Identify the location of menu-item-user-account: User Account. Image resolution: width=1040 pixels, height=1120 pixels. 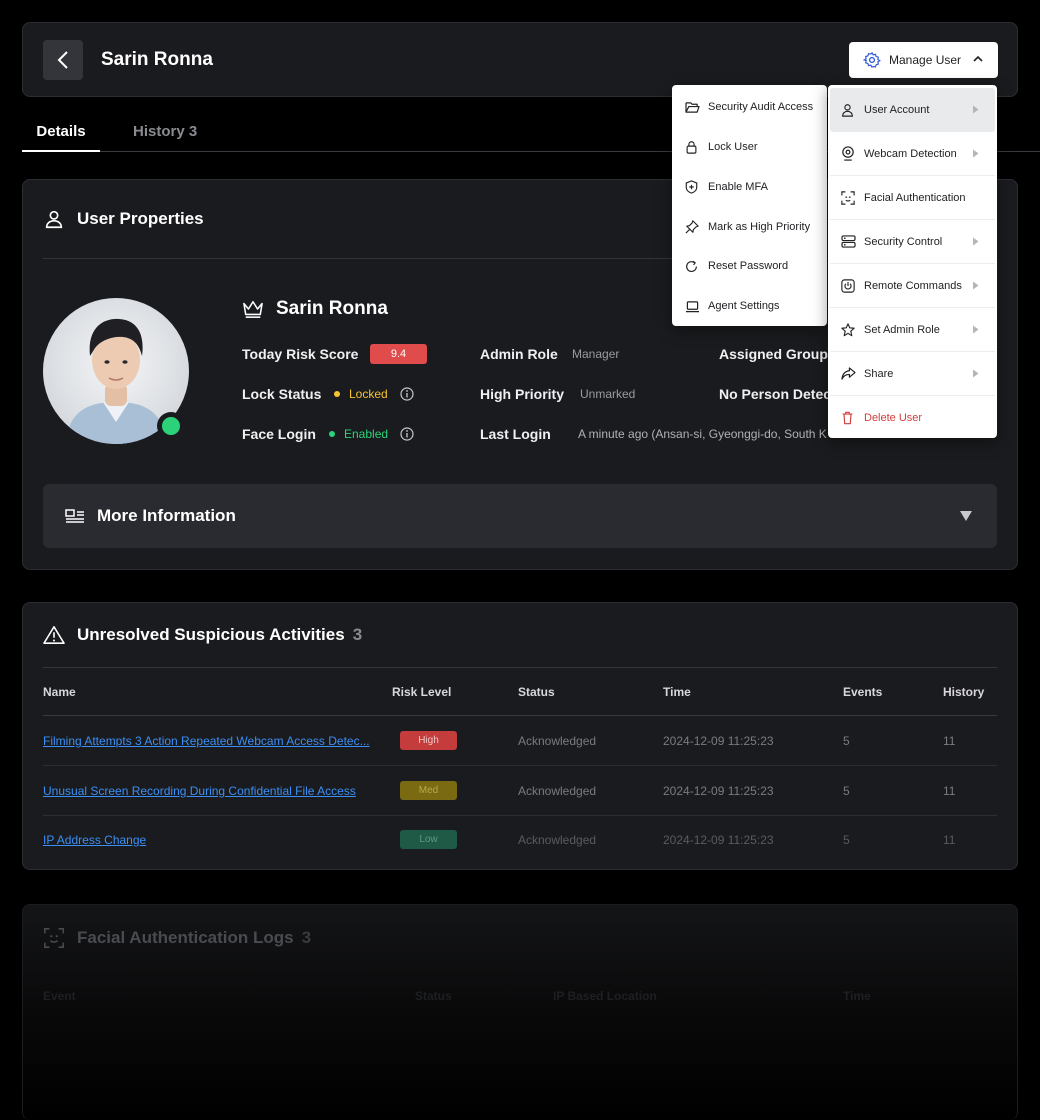
(912, 110).